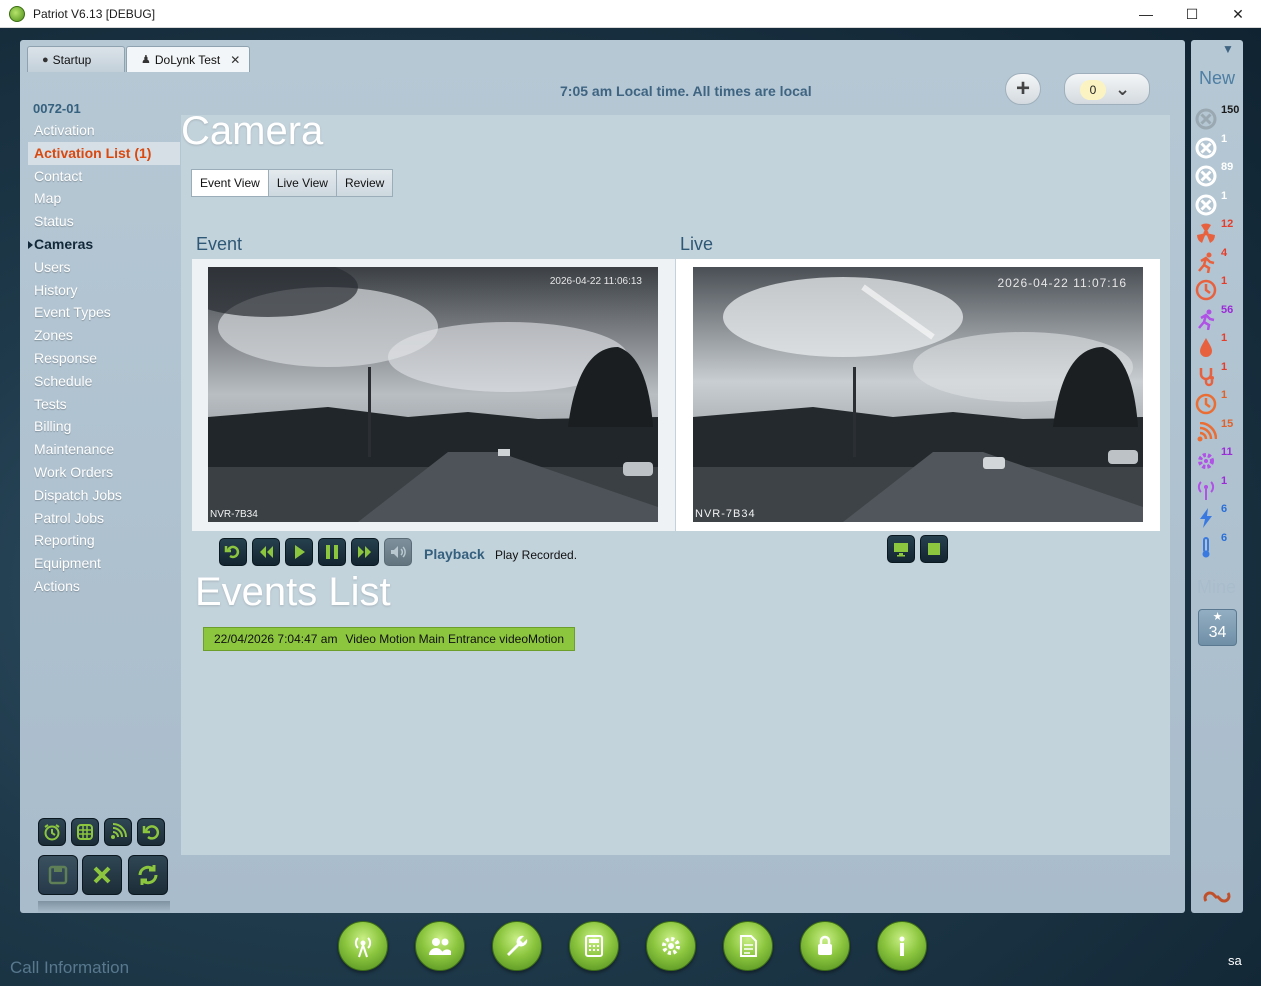 The width and height of the screenshot is (1261, 986). Describe the element at coordinates (1093, 90) in the screenshot. I see `queue-count: 0` at that location.